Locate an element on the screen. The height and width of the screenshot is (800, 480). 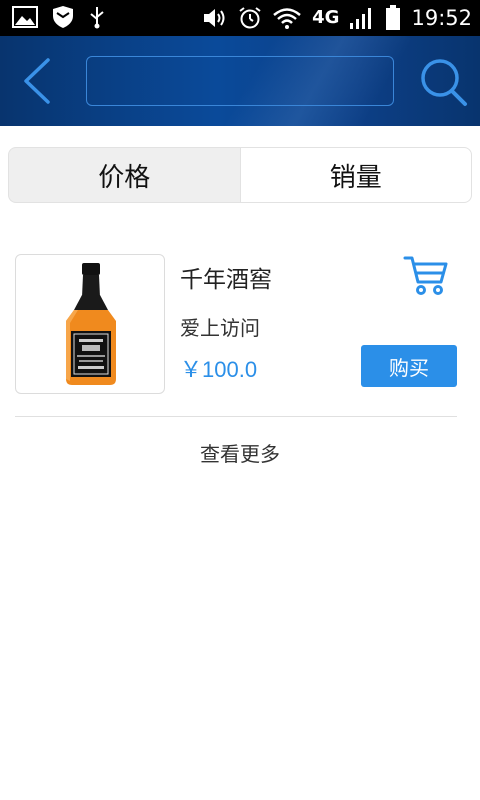
whiskey-bottle-icon is located at coordinates (91, 324).